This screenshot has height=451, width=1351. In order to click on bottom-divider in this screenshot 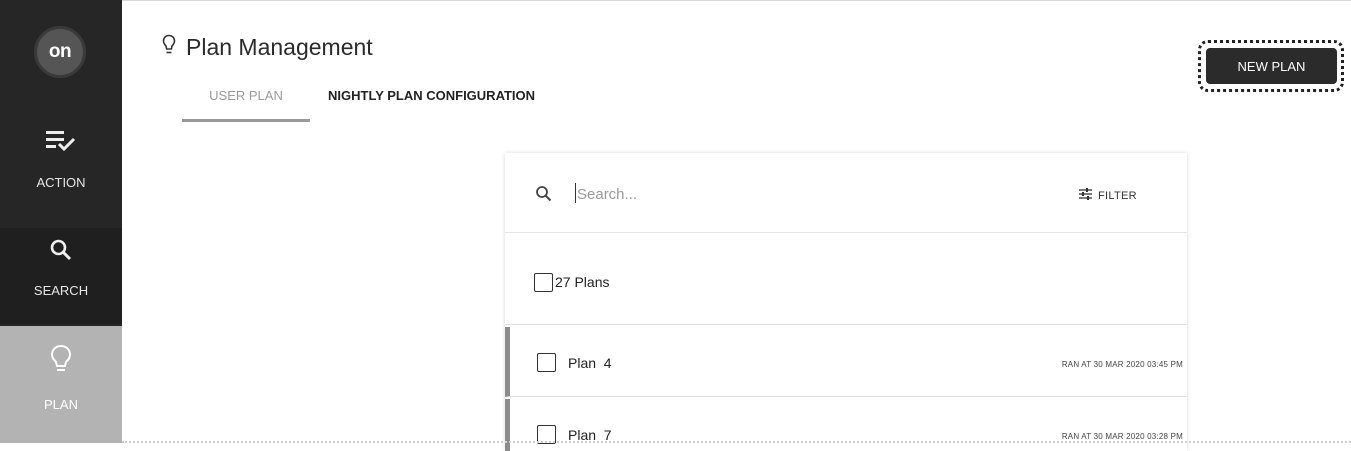, I will do `click(736, 442)`.